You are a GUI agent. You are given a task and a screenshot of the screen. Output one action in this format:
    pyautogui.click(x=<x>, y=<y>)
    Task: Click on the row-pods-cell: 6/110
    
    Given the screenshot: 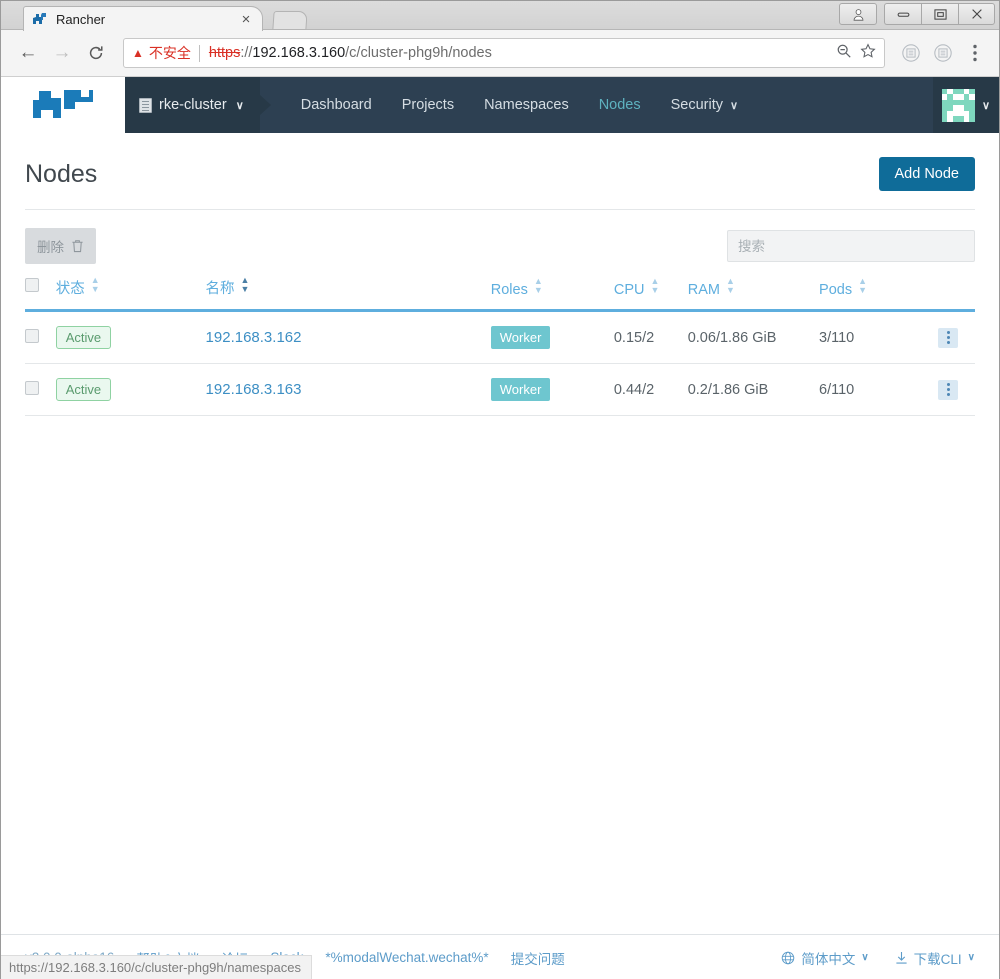 What is the action you would take?
    pyautogui.click(x=879, y=389)
    